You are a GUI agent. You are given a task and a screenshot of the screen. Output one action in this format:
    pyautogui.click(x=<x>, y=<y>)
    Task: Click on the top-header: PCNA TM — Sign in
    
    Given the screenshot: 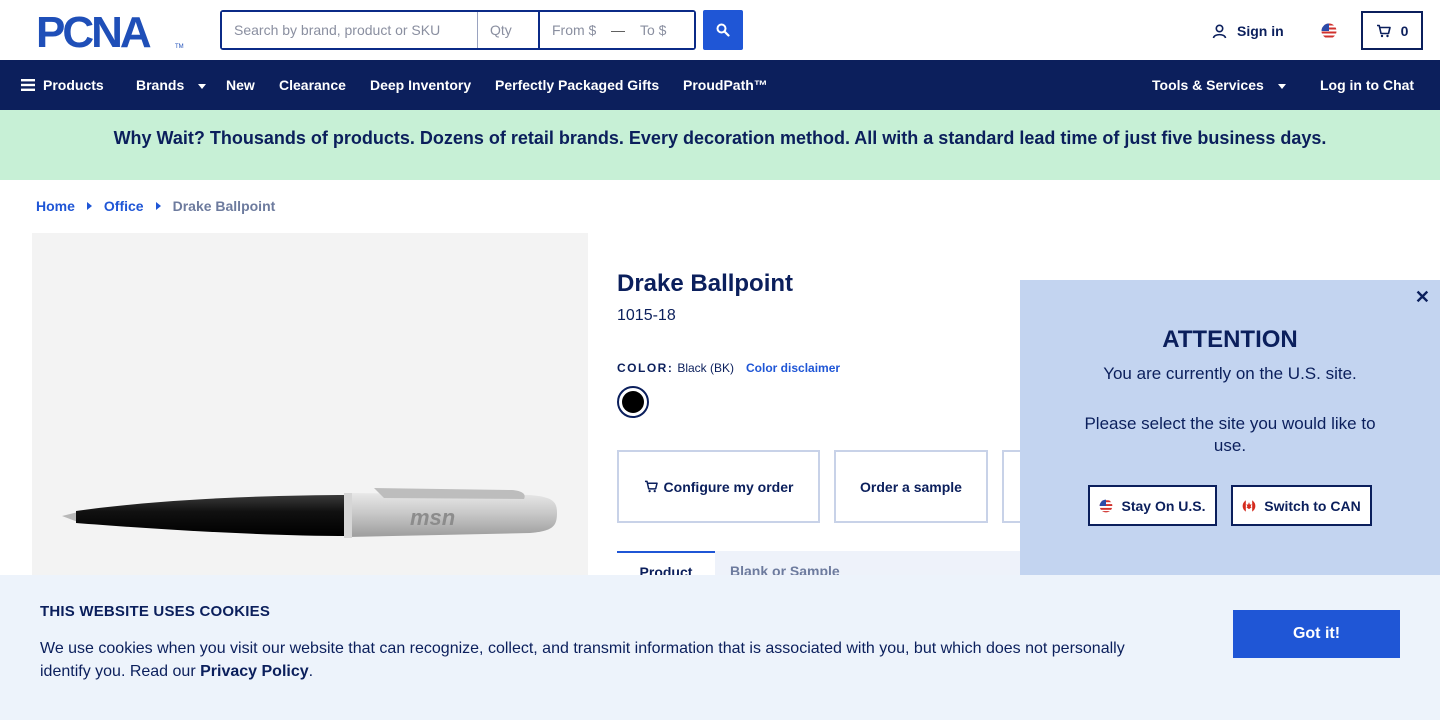 What is the action you would take?
    pyautogui.click(x=720, y=30)
    